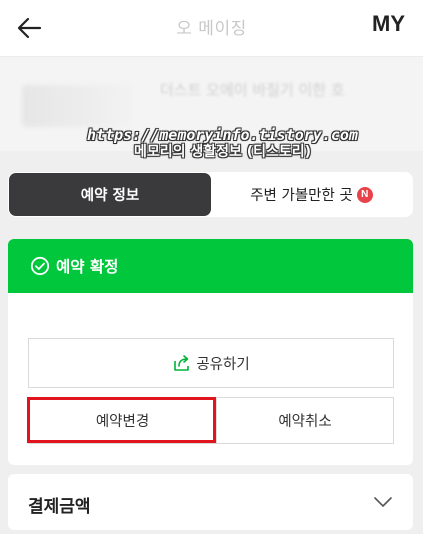  Describe the element at coordinates (210, 502) in the screenshot. I see `payment-section: 결제금액` at that location.